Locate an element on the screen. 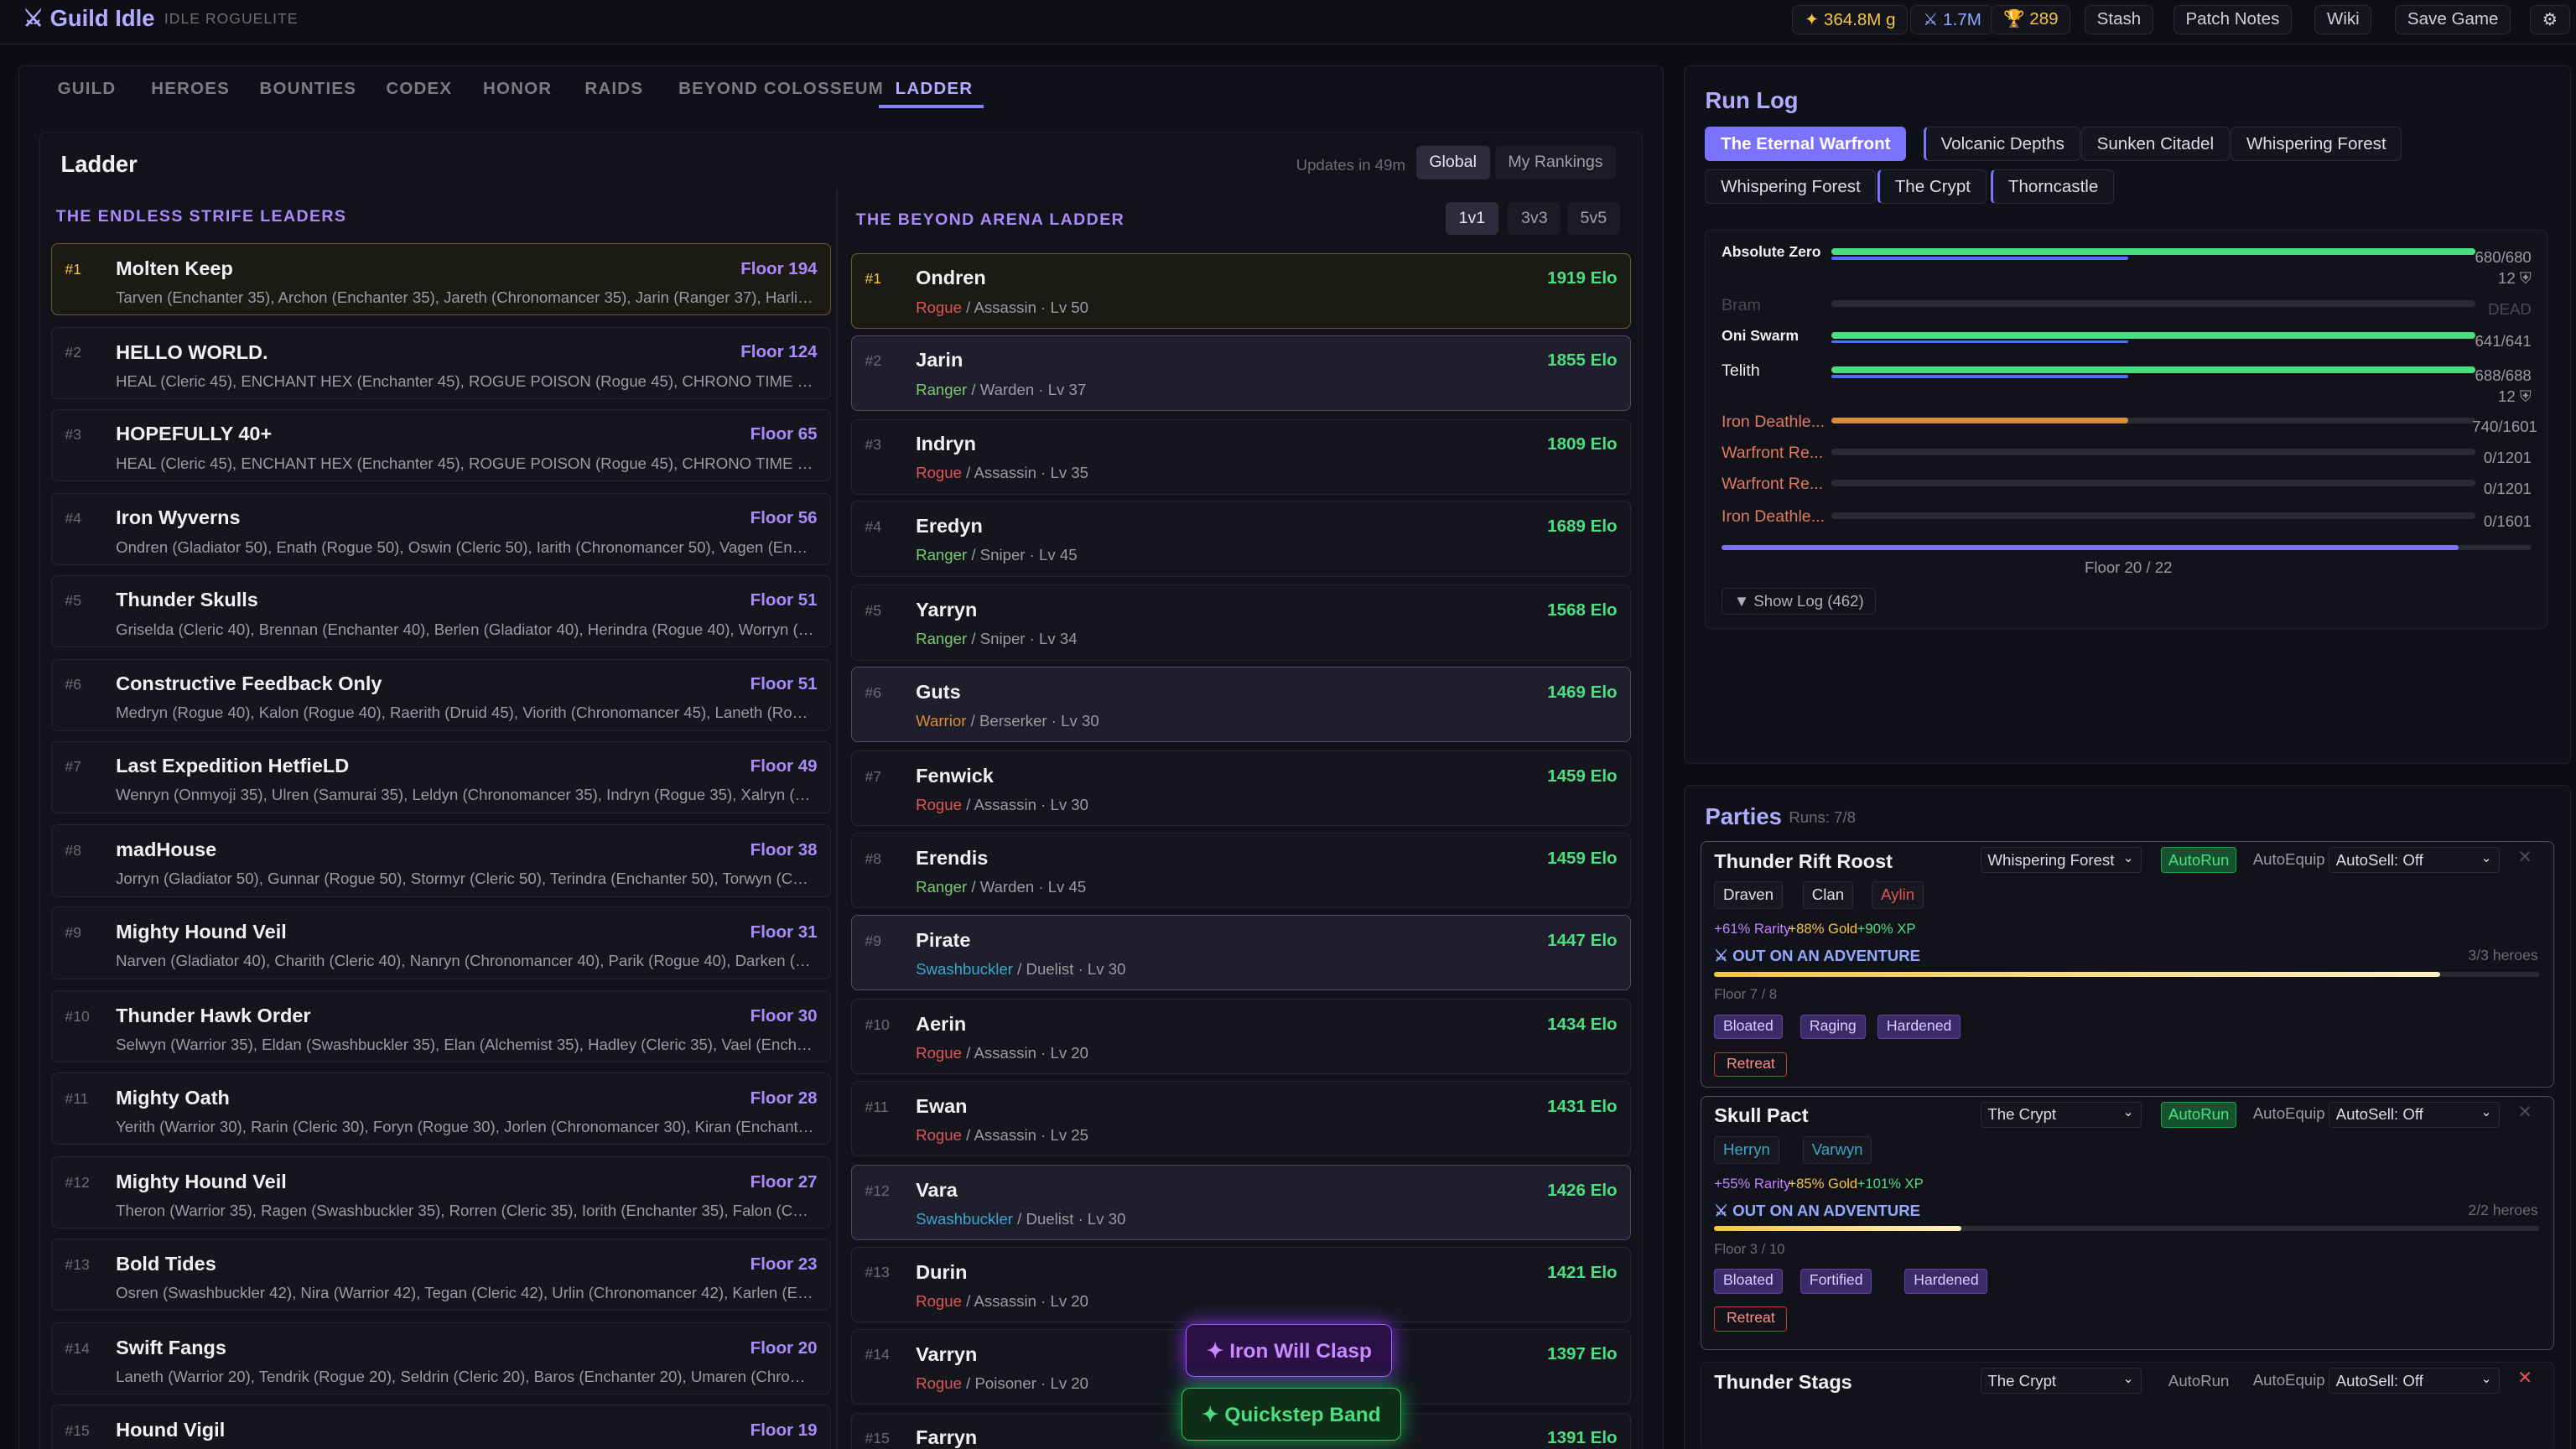 The height and width of the screenshot is (1449, 2576). arena-rank: #7 is located at coordinates (873, 776).